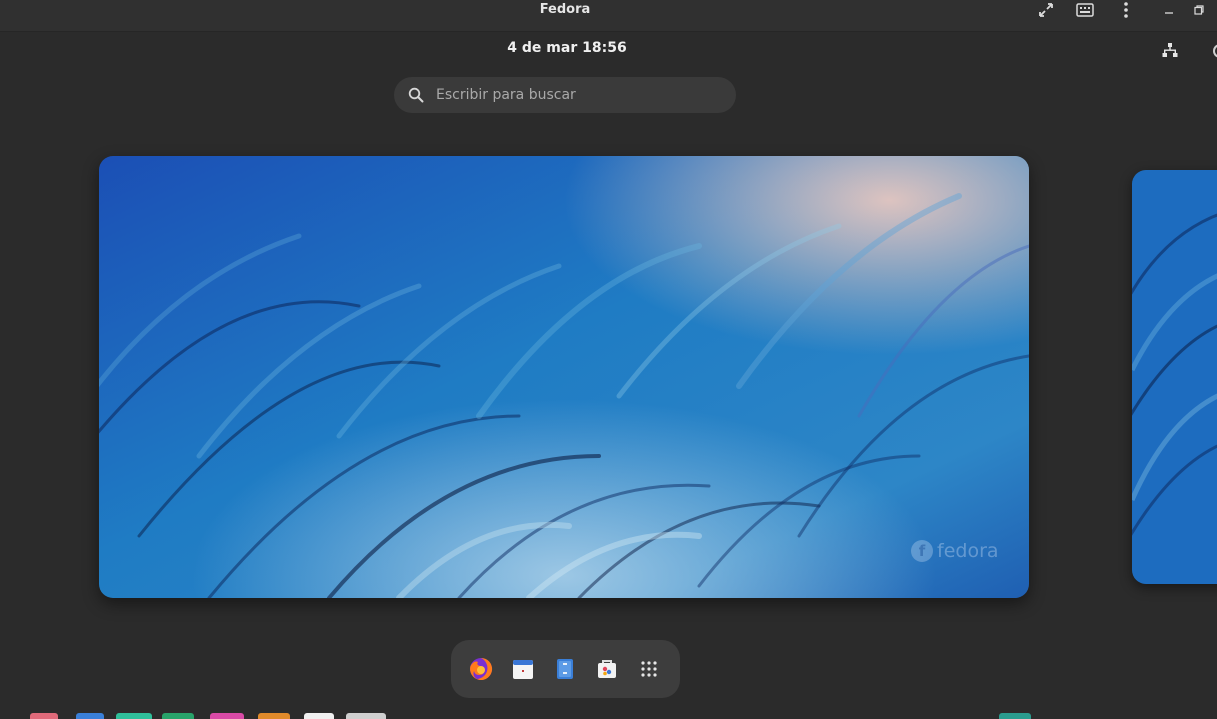 The height and width of the screenshot is (719, 1217). I want to click on fullscreen-button, so click(1046, 10).